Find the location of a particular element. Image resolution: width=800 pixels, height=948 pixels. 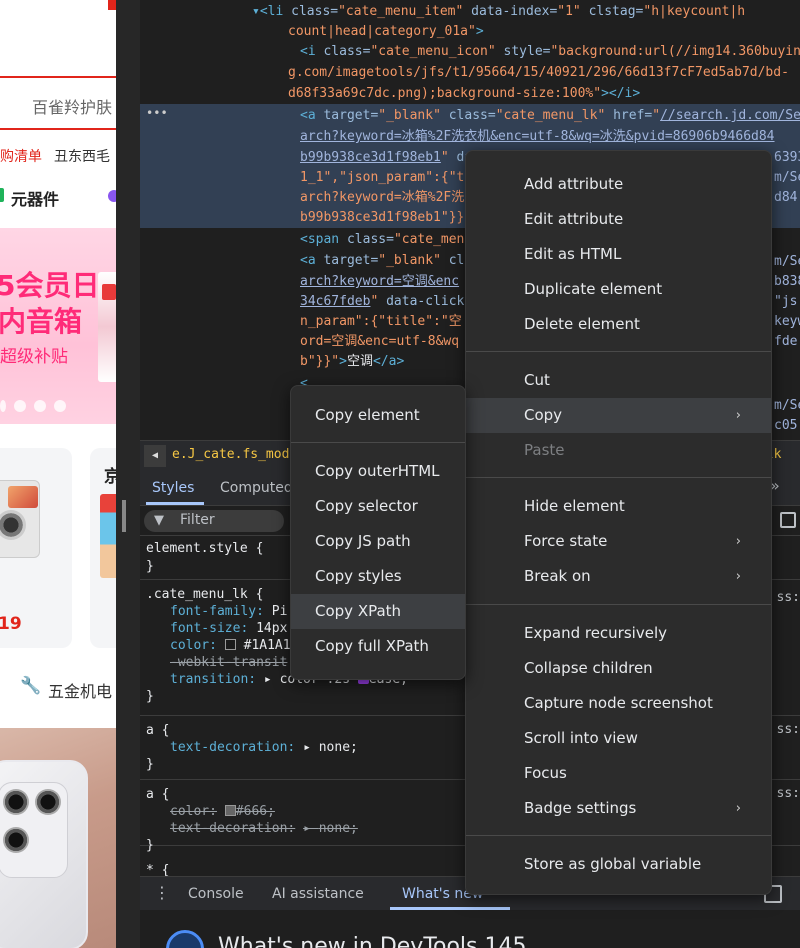

menu-item-copy-element: Copy element is located at coordinates (378, 415).